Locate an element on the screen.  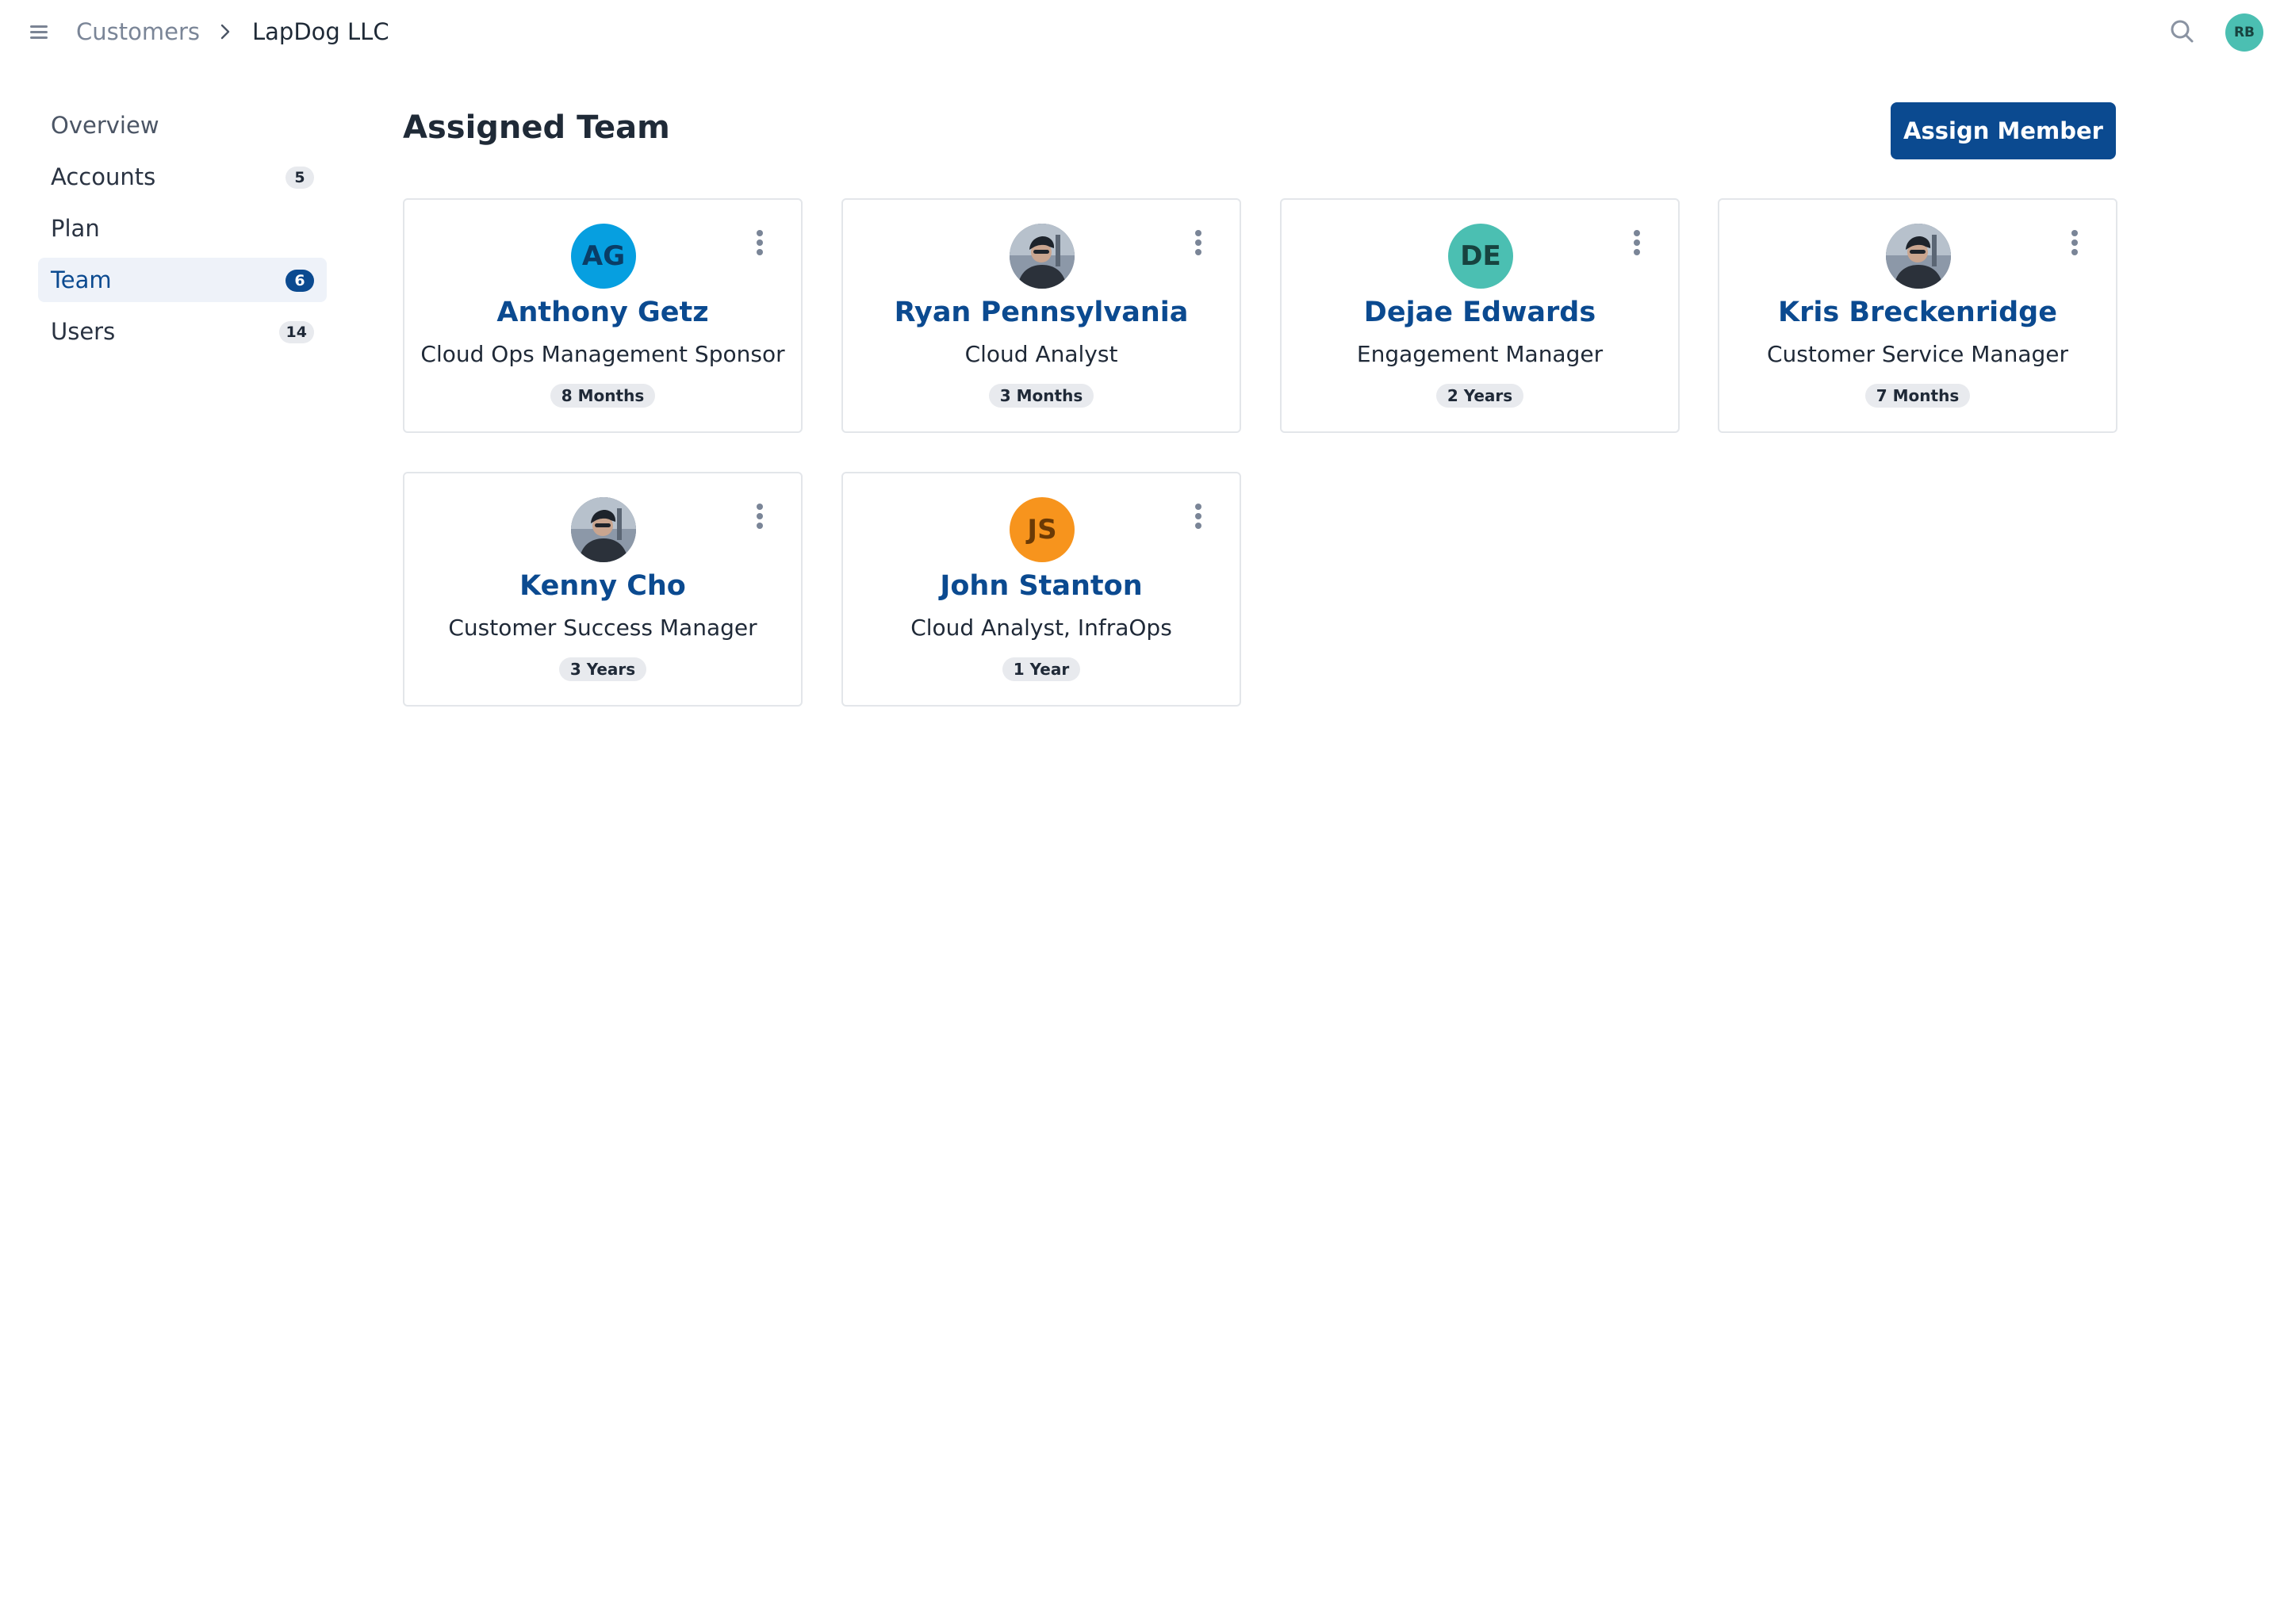
page-title: Assigned Team is located at coordinates (536, 127).